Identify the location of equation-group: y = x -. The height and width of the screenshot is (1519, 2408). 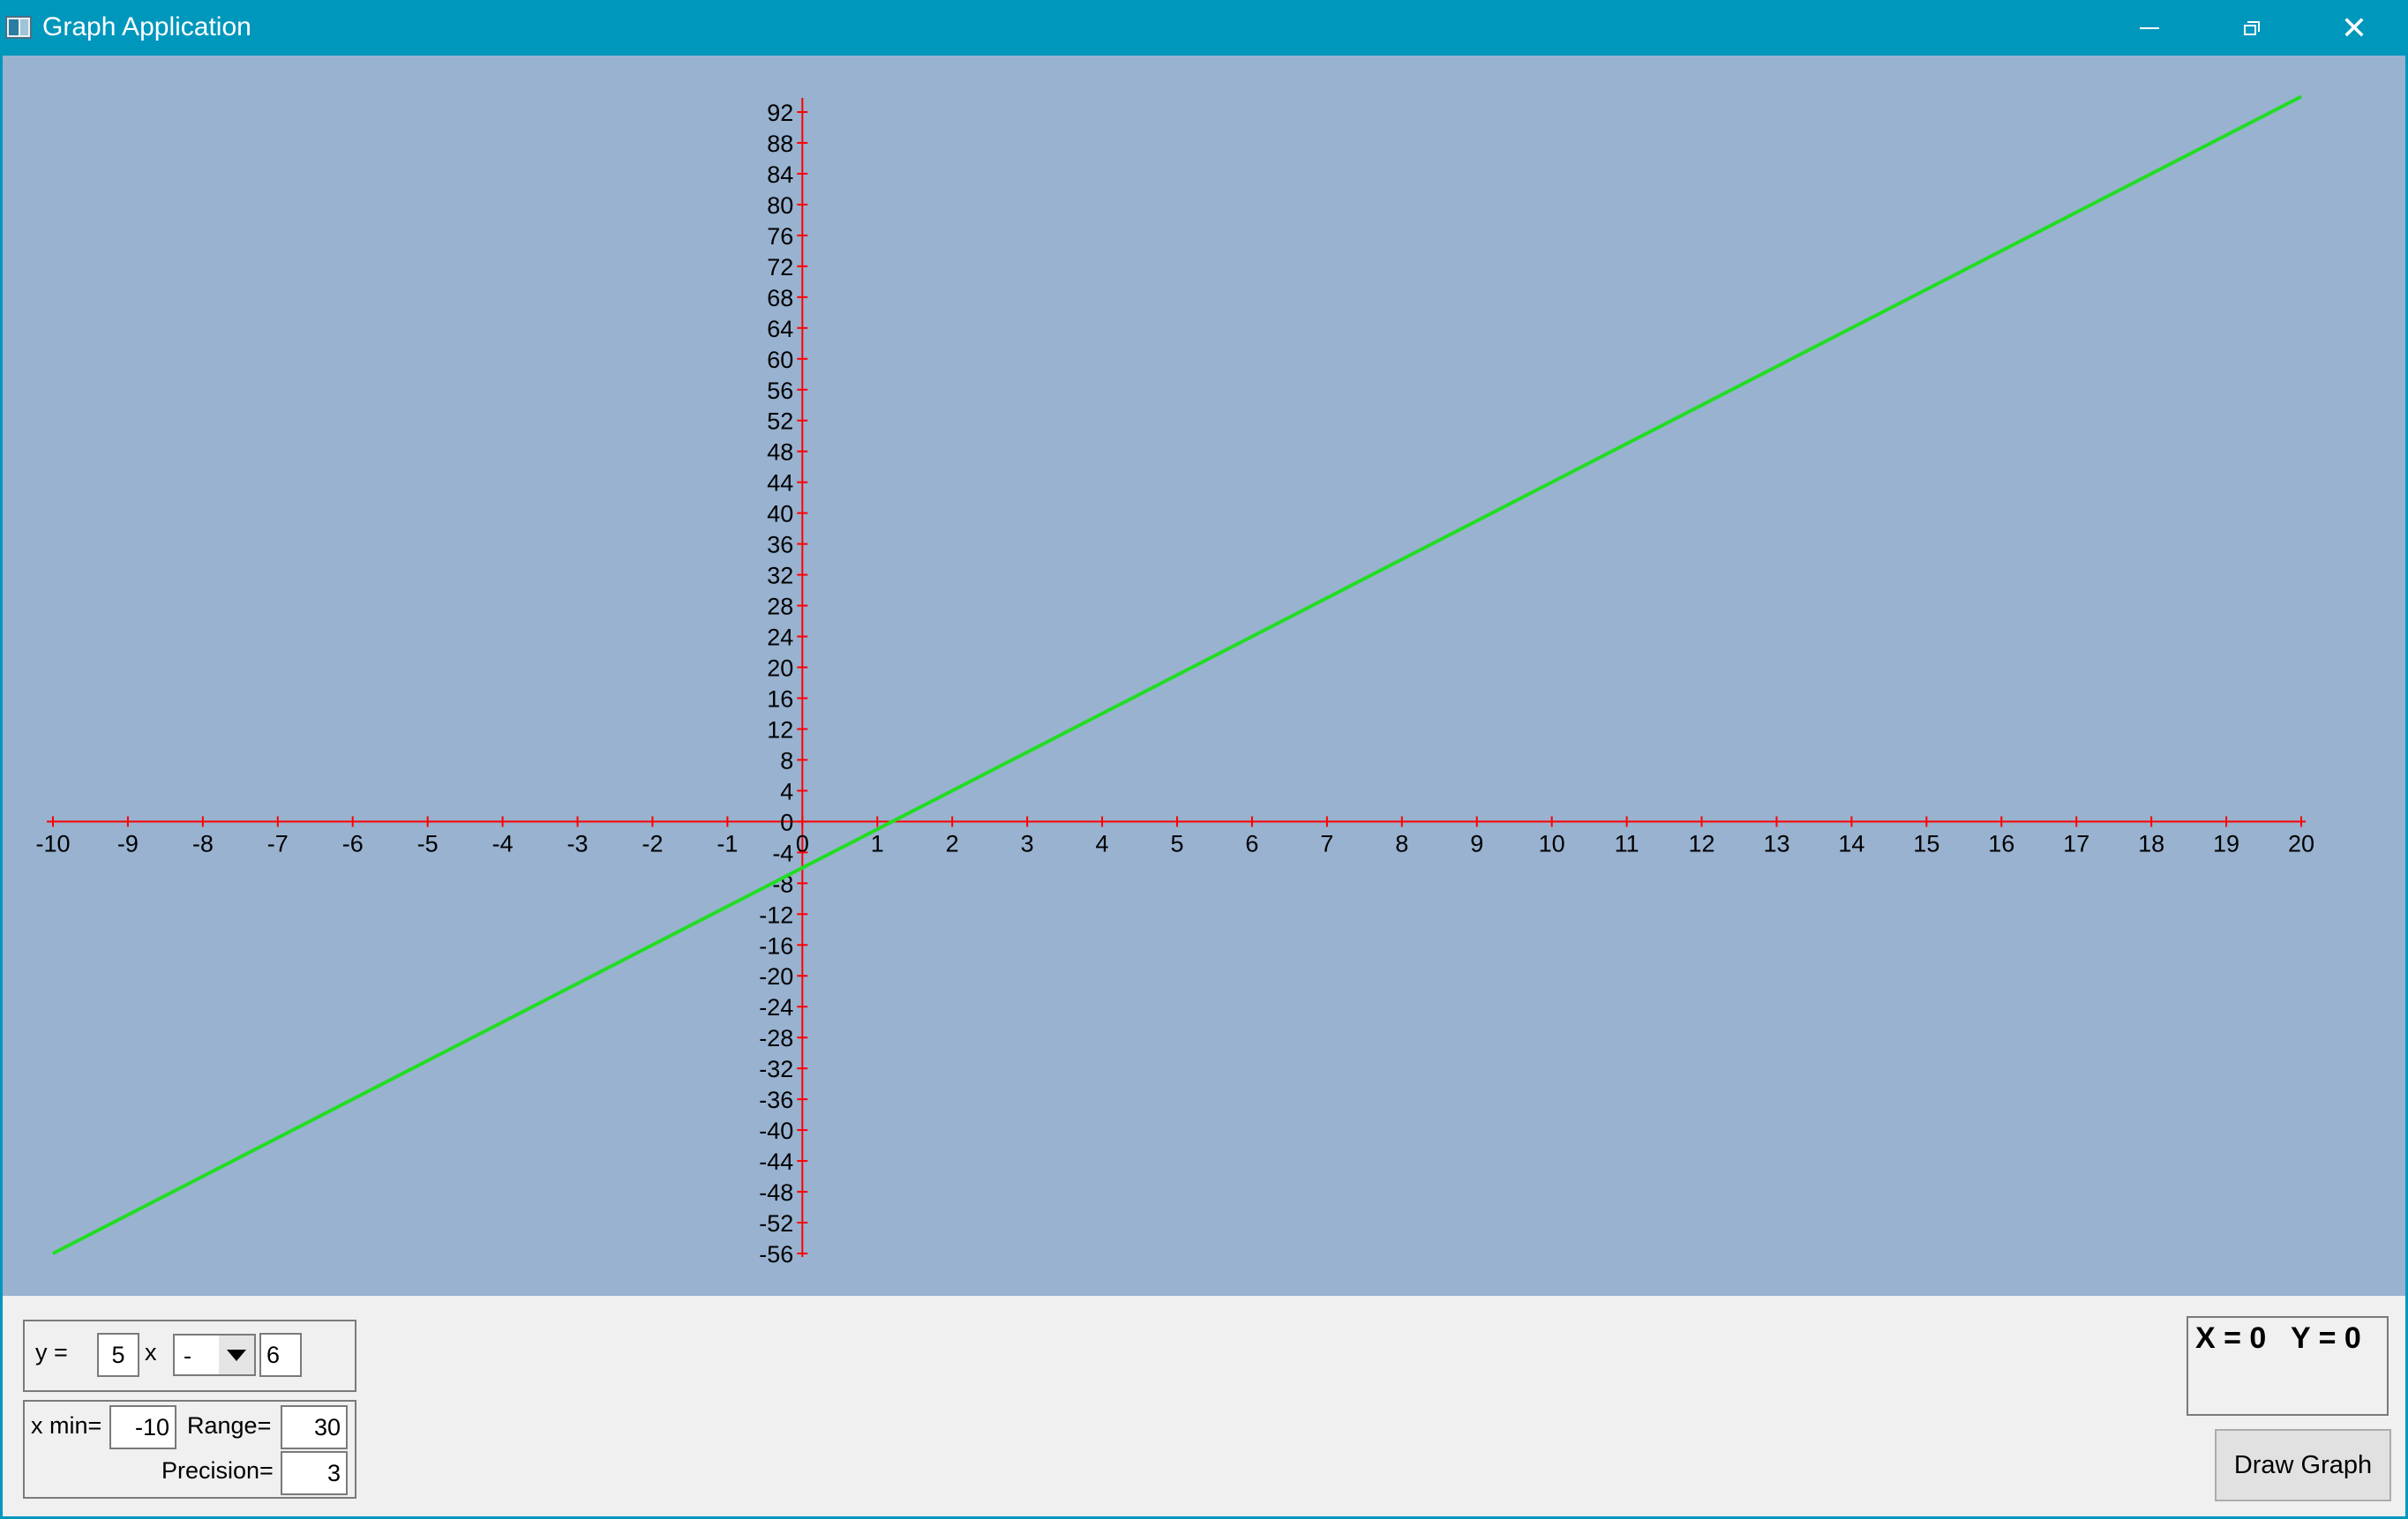
(189, 1356).